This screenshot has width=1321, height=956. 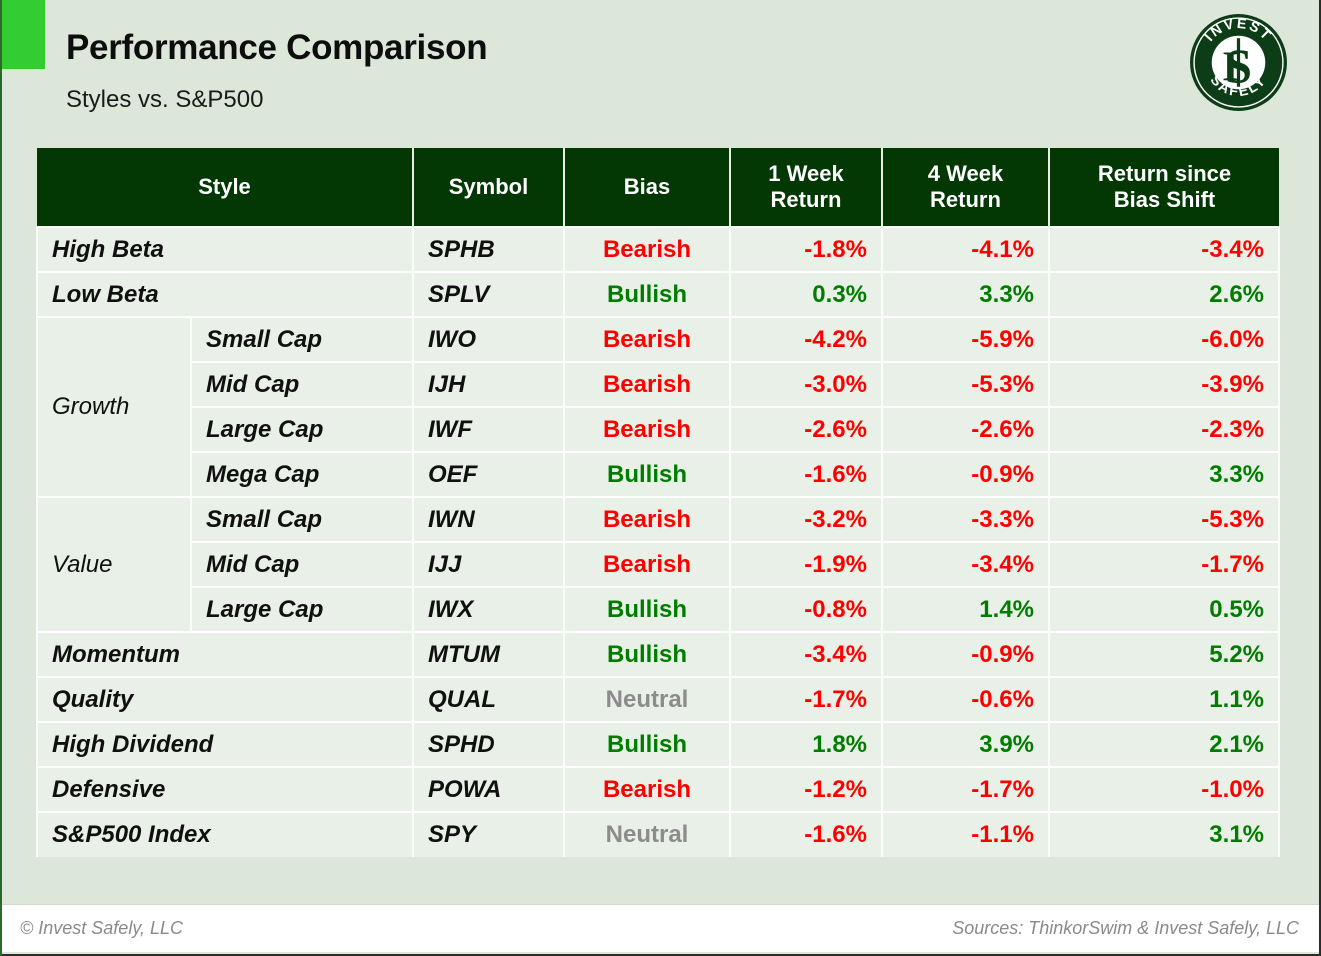 I want to click on return-1-week: 1.8%, so click(x=806, y=744).